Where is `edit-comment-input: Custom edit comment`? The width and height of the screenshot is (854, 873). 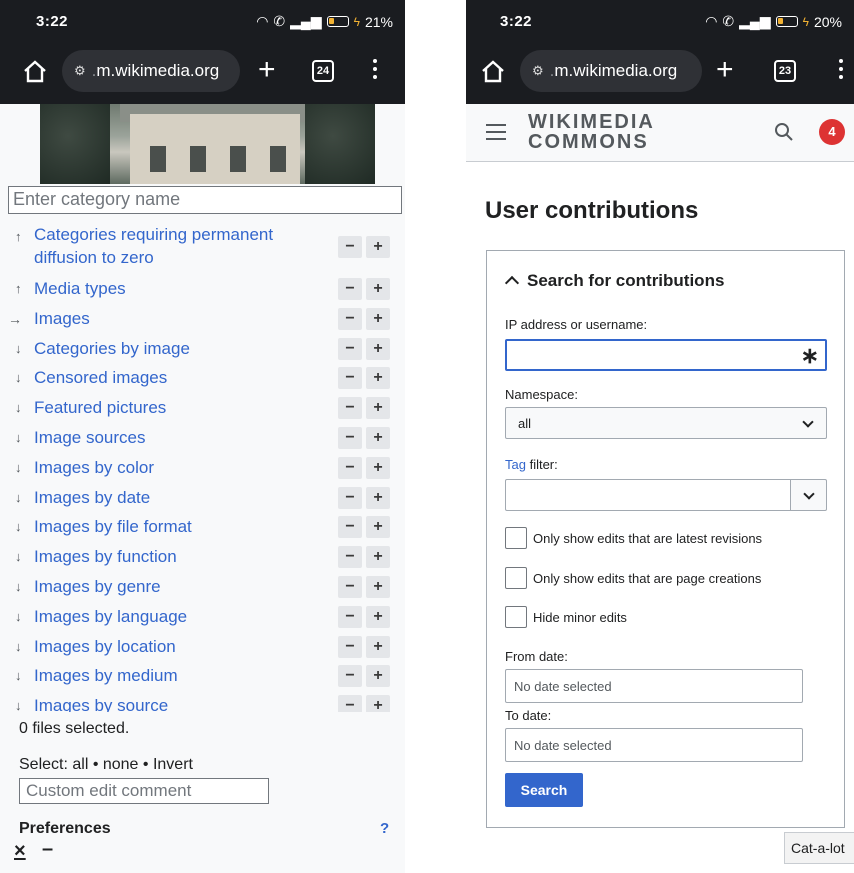
edit-comment-input: Custom edit comment is located at coordinates (144, 791).